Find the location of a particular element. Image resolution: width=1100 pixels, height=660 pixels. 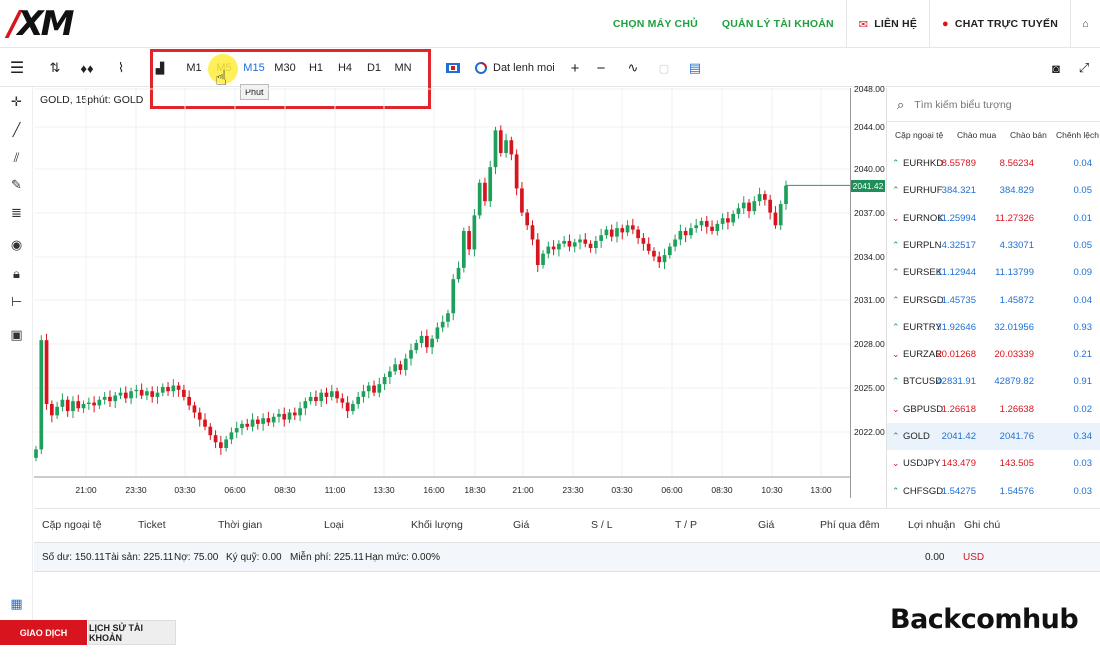

x-tick-label: 23:30 is located at coordinates (573, 490).